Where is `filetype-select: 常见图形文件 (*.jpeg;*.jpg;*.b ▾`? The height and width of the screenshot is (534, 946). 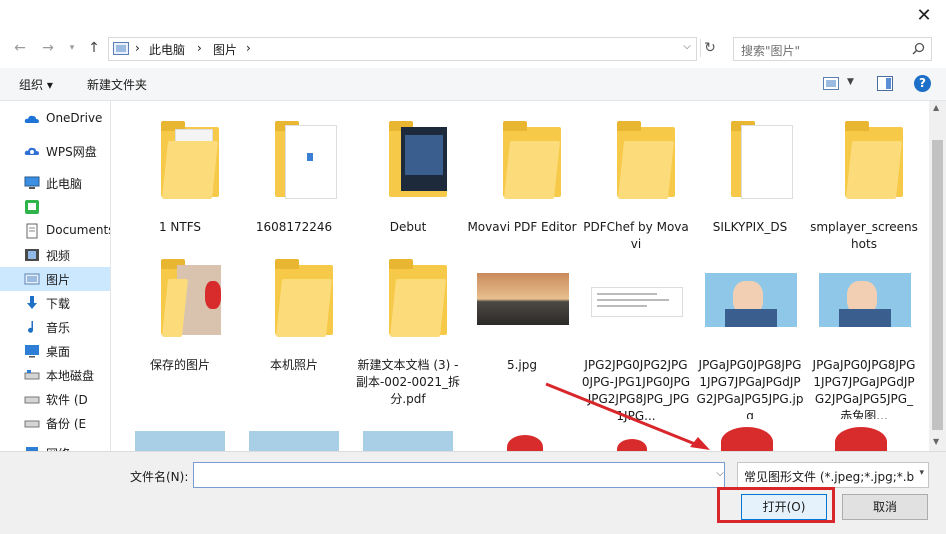 filetype-select: 常见图形文件 (*.jpeg;*.jpg;*.b ▾ is located at coordinates (833, 475).